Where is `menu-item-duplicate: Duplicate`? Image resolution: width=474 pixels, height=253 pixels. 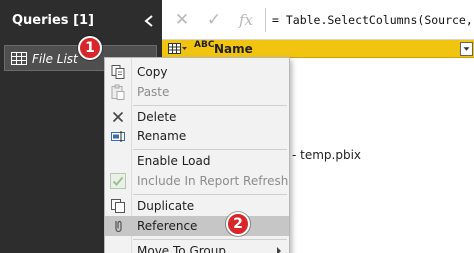 menu-item-duplicate: Duplicate is located at coordinates (197, 206).